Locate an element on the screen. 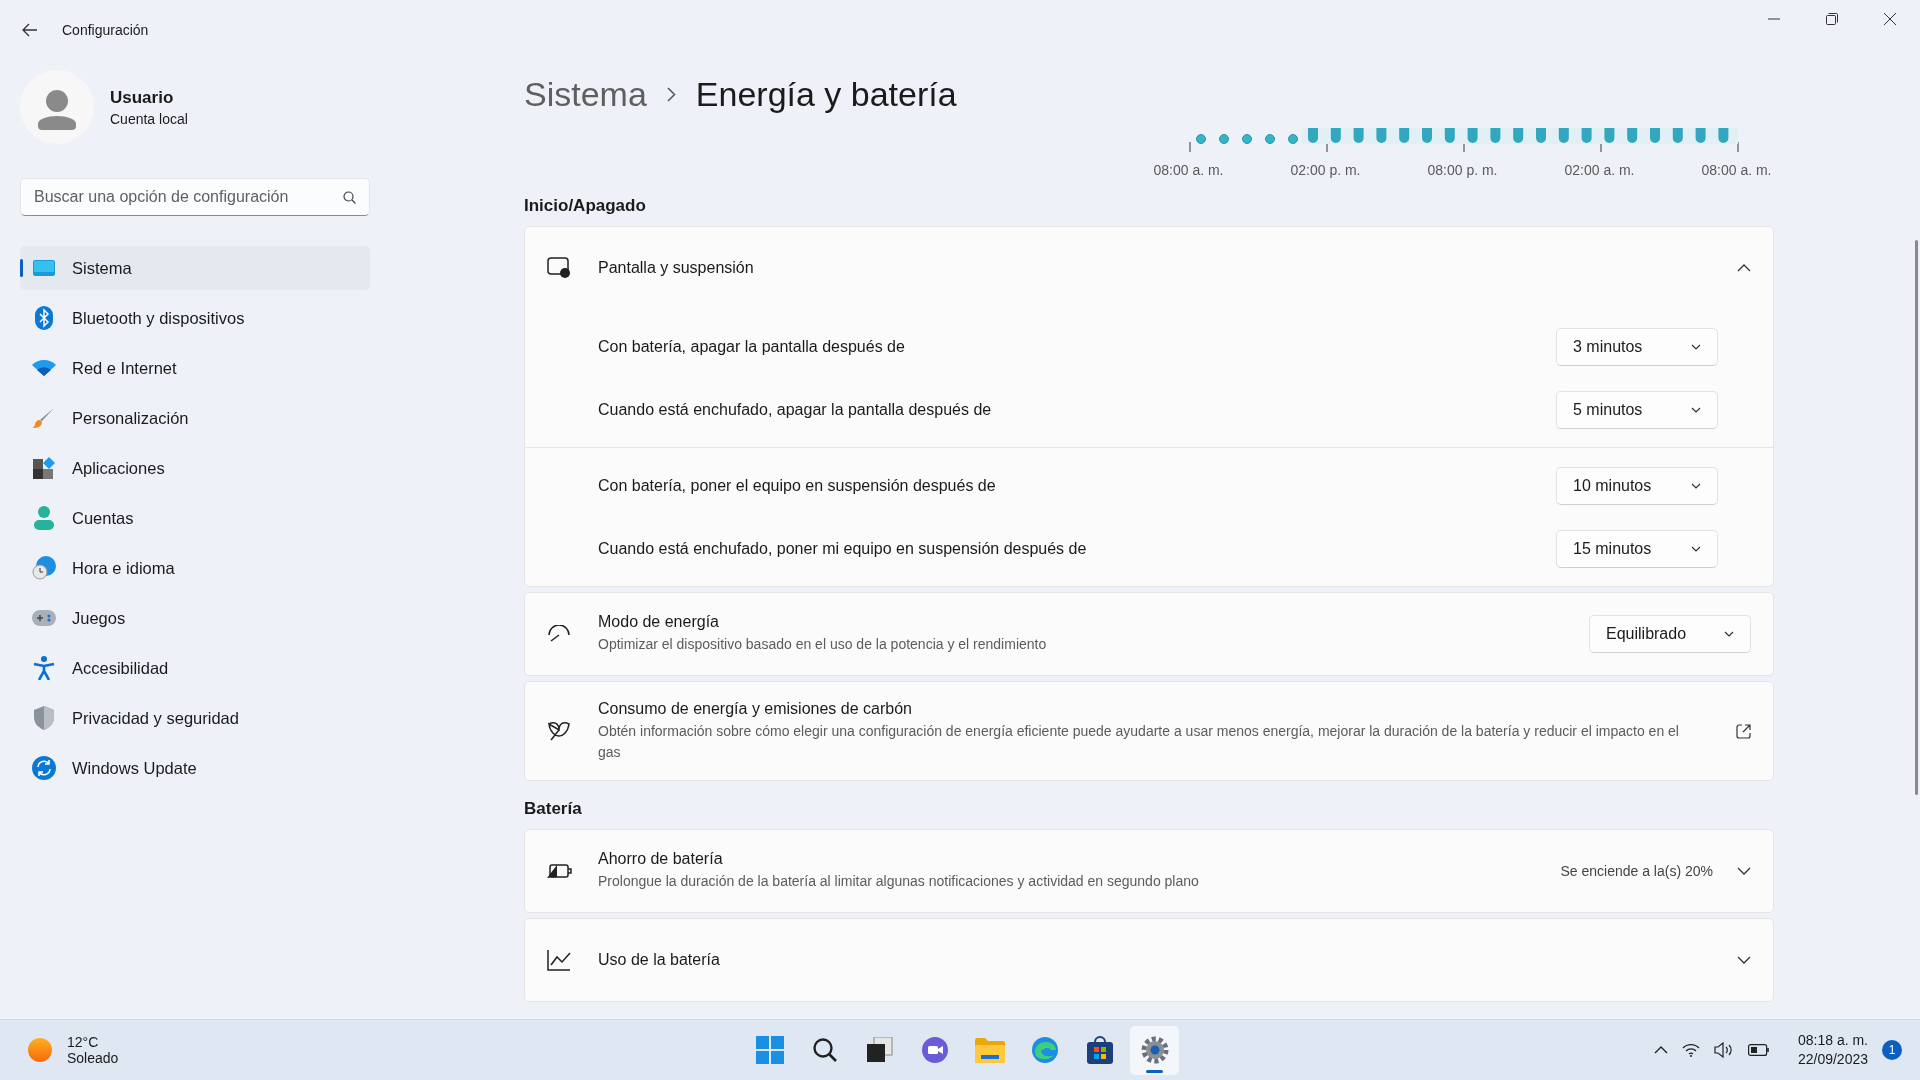  setting-label: Cuando está enchufado, poner mi equipo en suspensión después de is located at coordinates (842, 548).